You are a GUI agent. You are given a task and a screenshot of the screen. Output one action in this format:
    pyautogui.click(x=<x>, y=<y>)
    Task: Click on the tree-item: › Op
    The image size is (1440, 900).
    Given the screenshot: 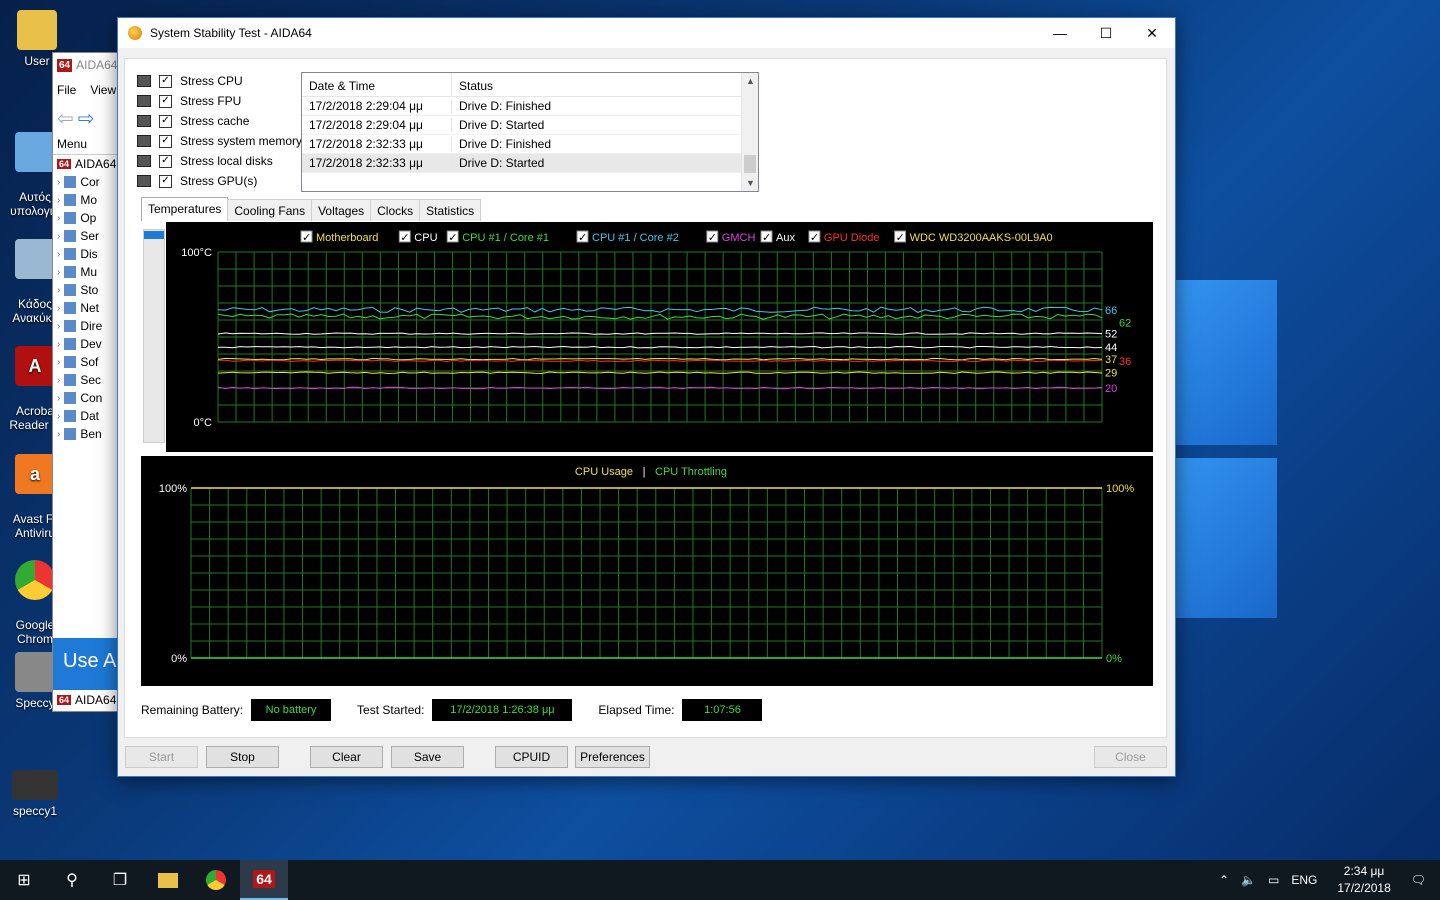 What is the action you would take?
    pyautogui.click(x=87, y=218)
    